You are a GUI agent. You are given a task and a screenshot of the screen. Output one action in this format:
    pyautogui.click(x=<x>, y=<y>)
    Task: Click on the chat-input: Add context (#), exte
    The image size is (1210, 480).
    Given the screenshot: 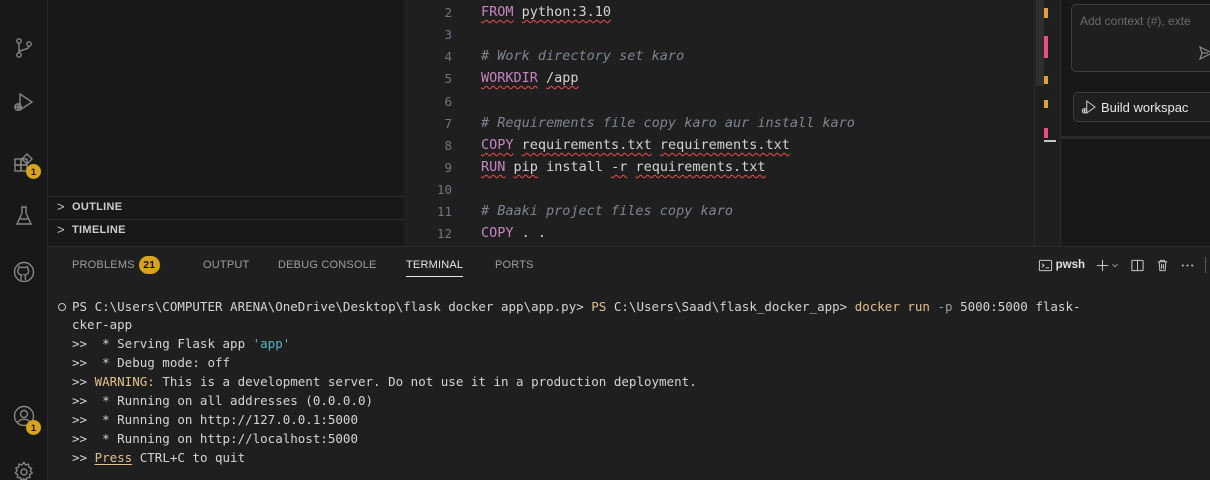 What is the action you would take?
    pyautogui.click(x=1140, y=38)
    